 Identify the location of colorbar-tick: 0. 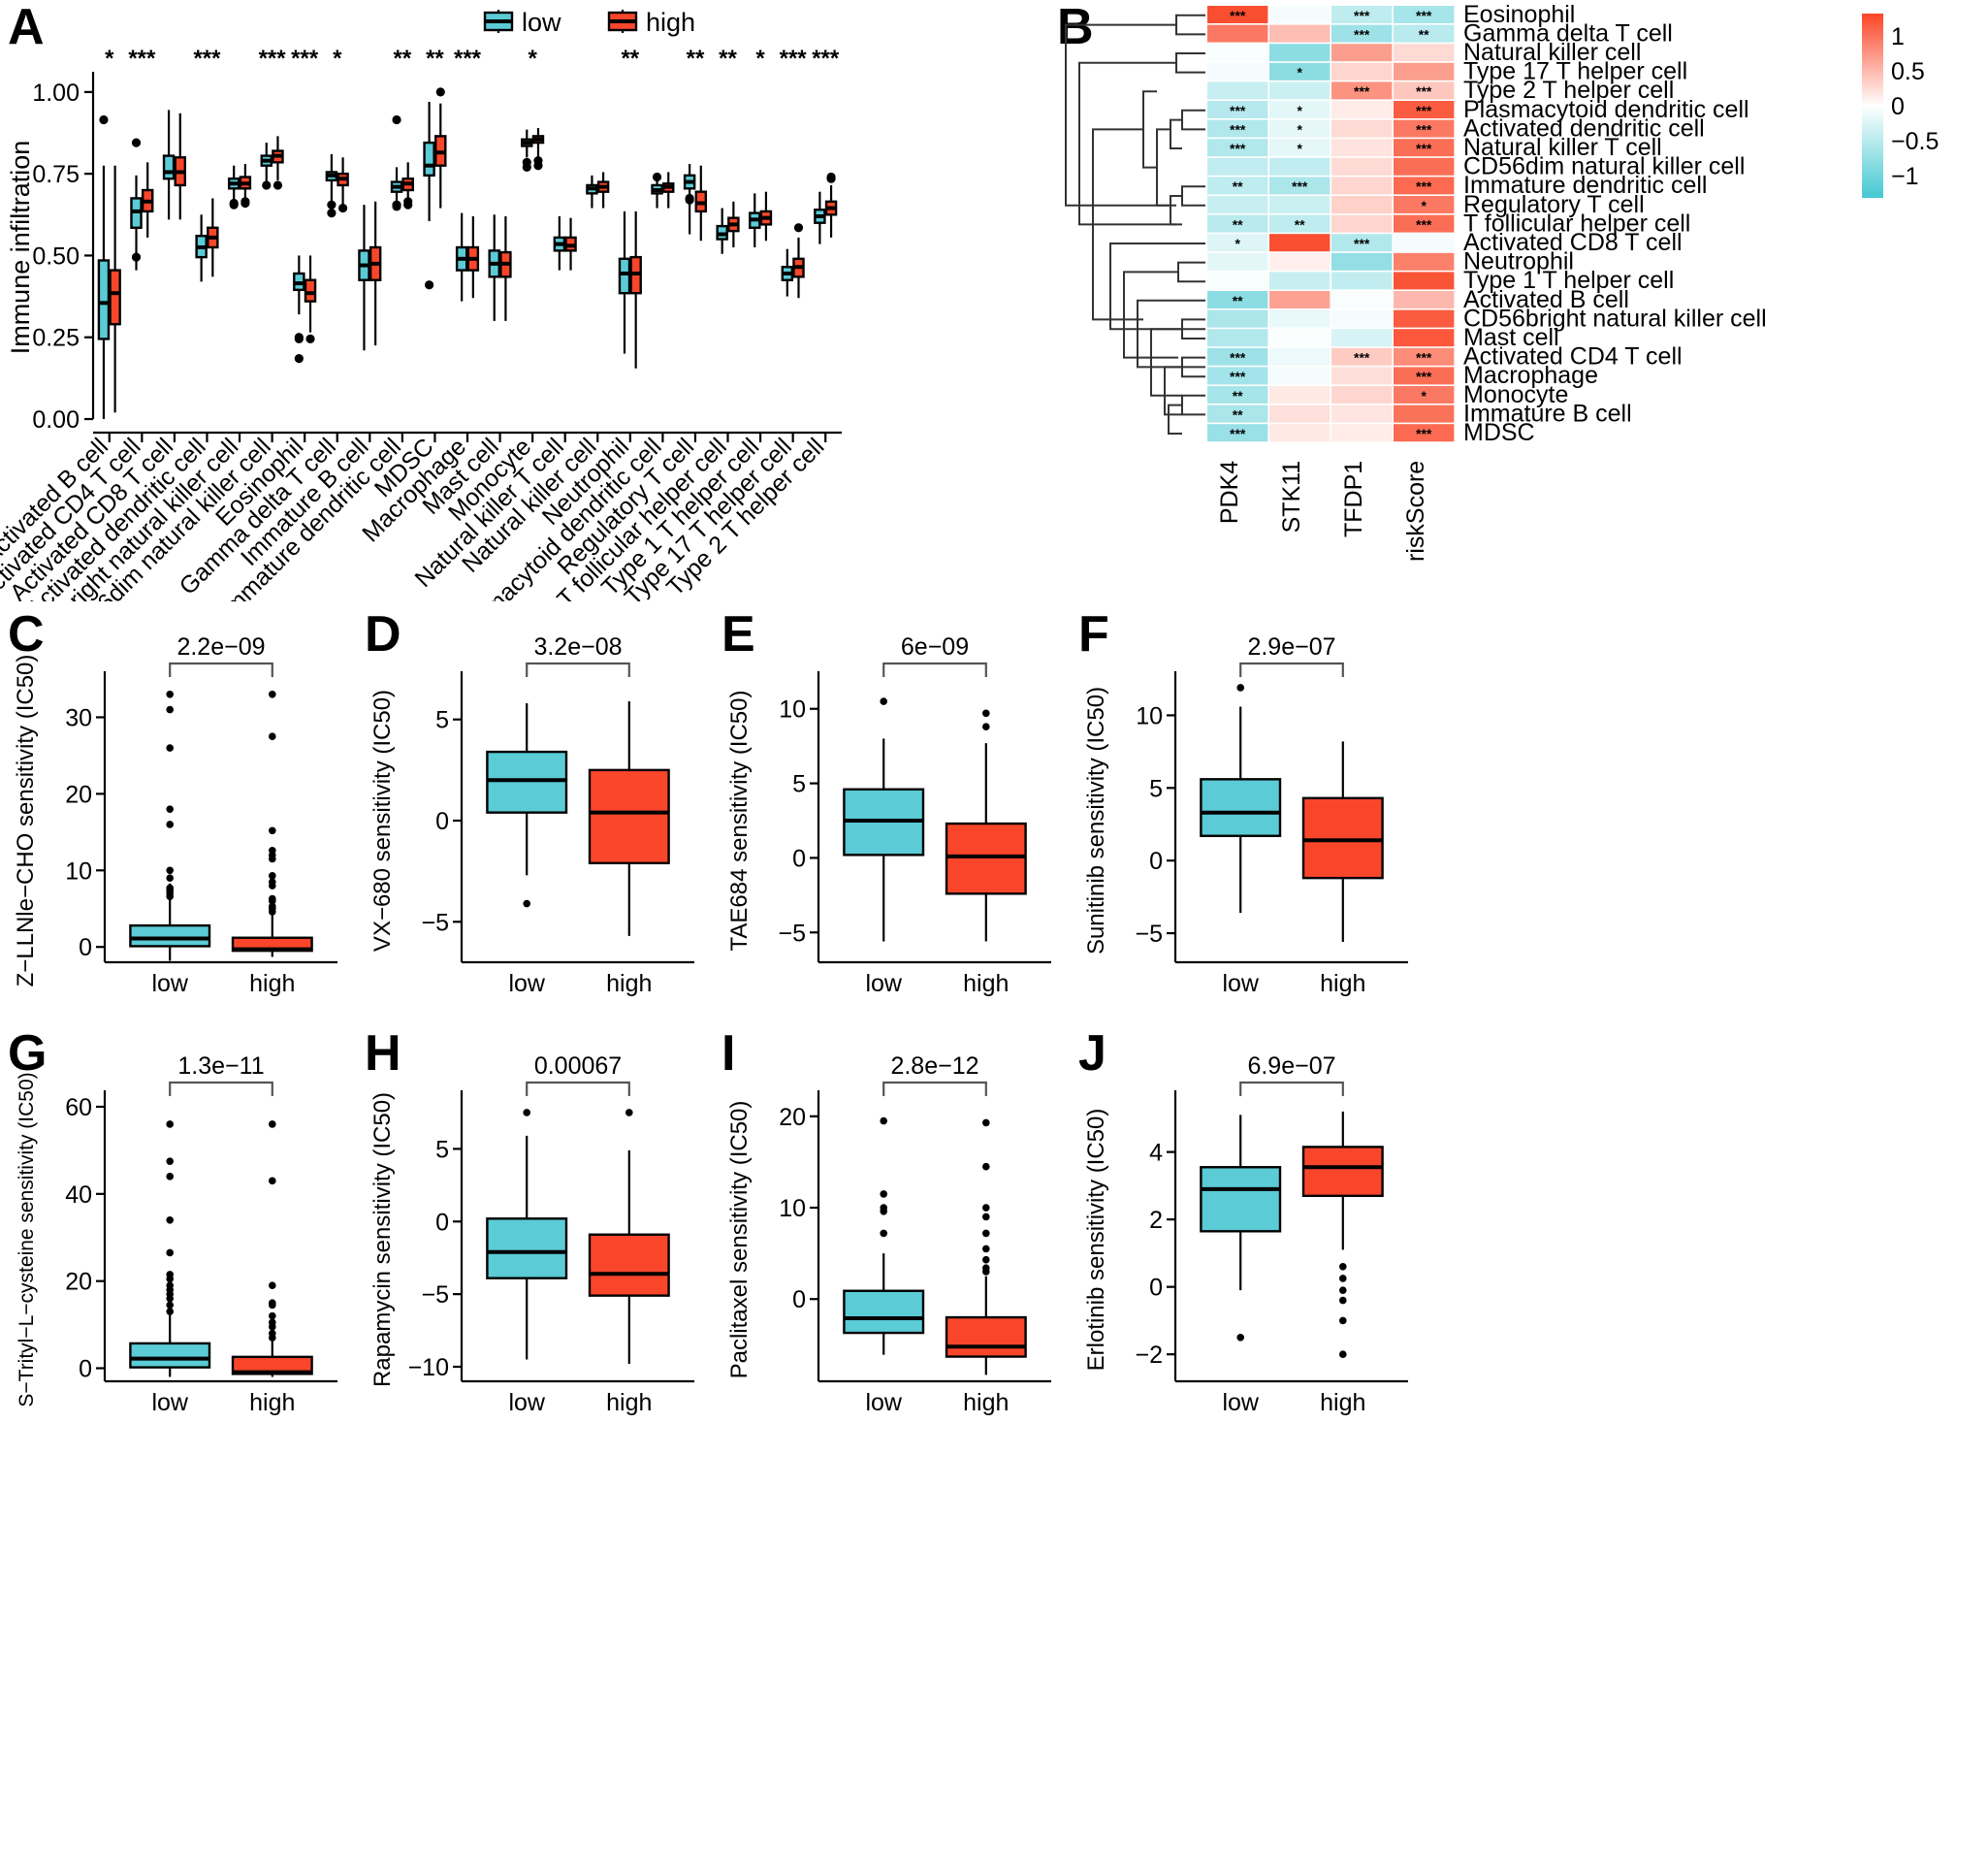
(1898, 106).